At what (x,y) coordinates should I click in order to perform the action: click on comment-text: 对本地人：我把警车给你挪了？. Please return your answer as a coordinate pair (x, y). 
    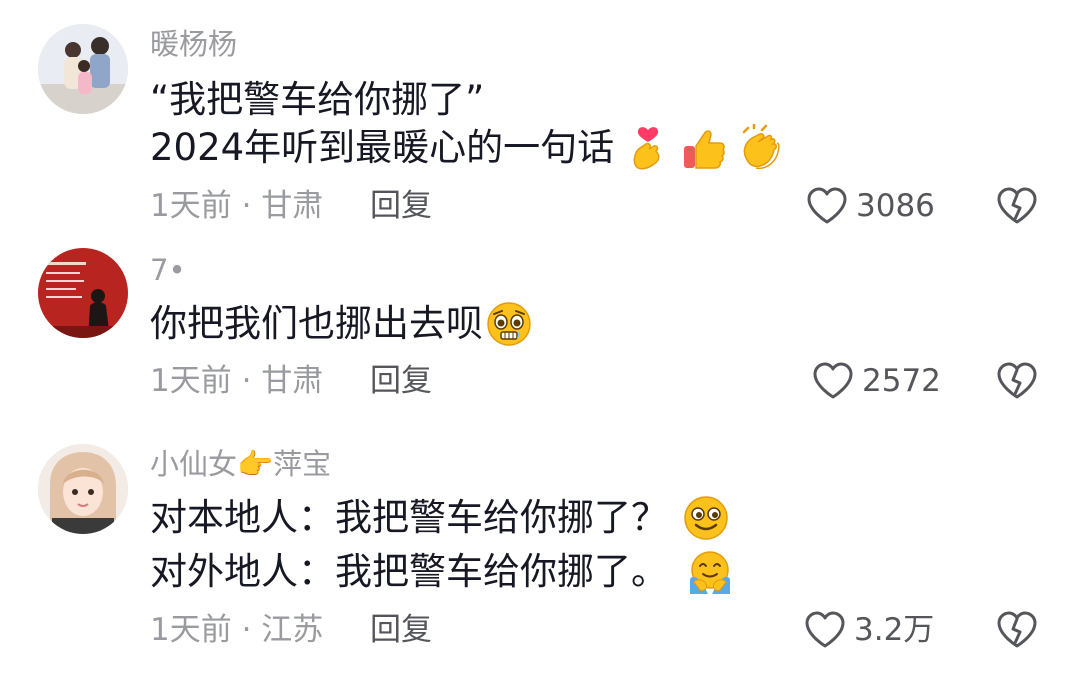
    Looking at the image, I should click on (409, 517).